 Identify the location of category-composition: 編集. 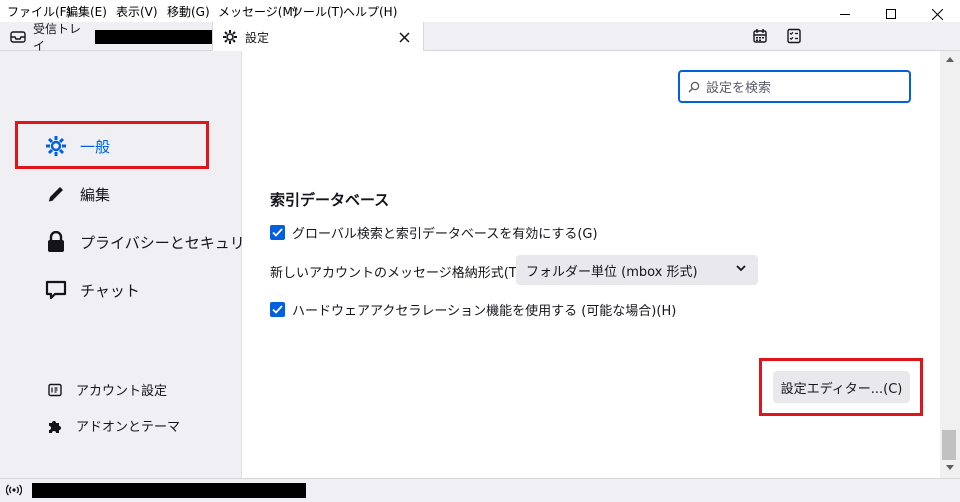
(77, 194).